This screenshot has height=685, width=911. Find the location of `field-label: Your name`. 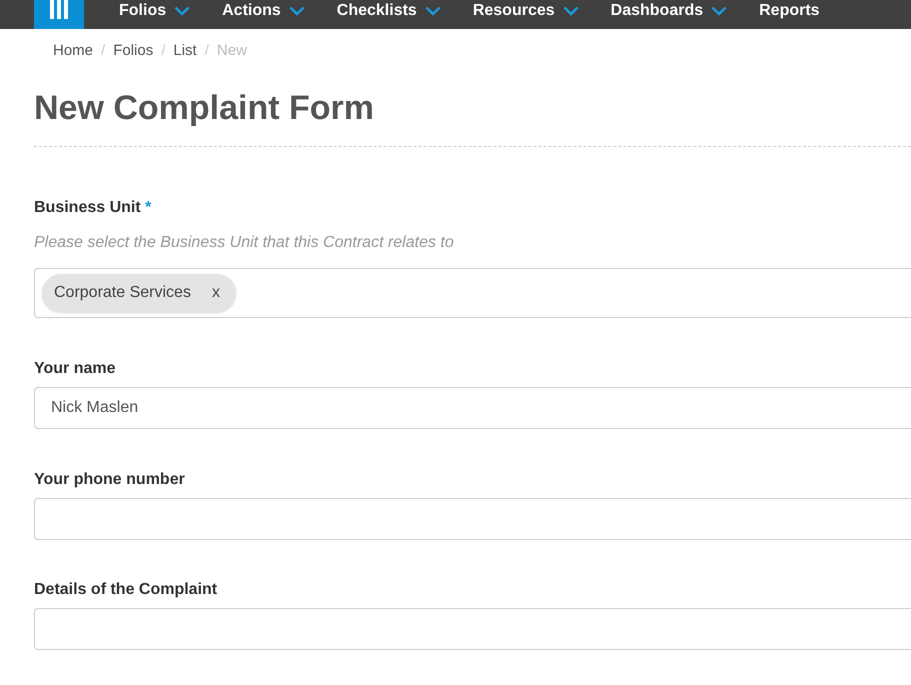

field-label: Your name is located at coordinates (75, 369).